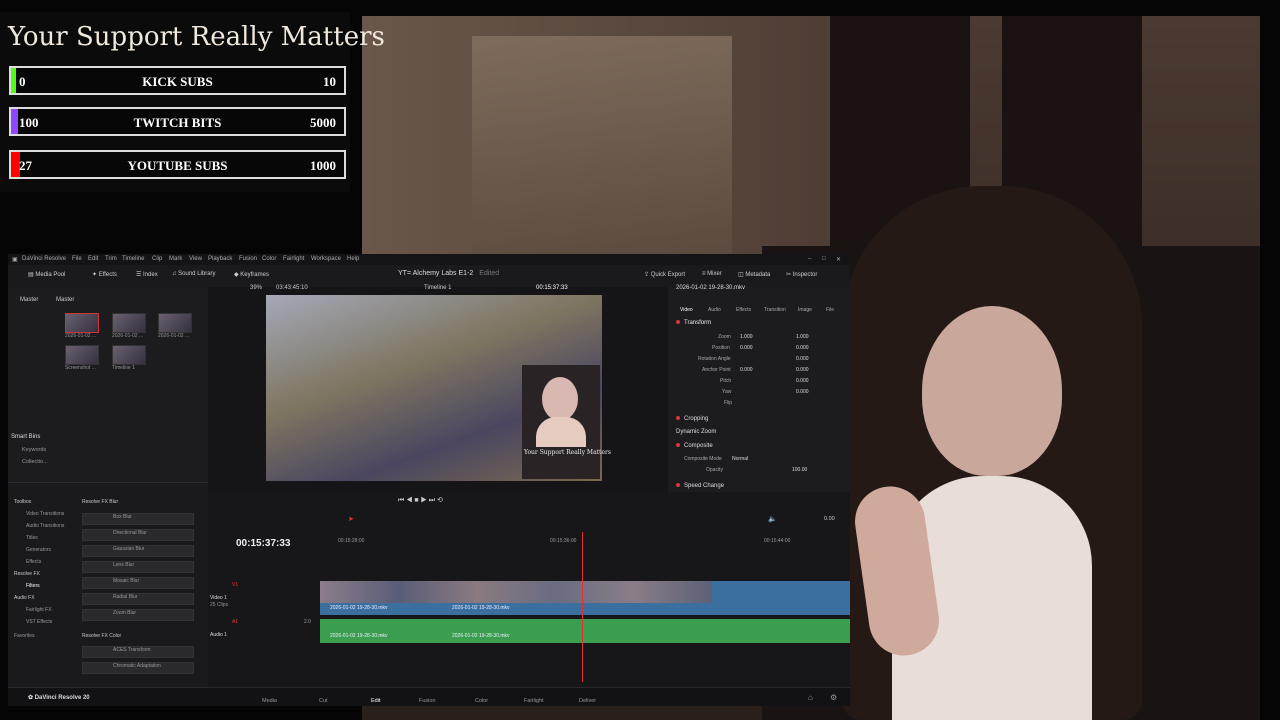 The height and width of the screenshot is (720, 1280). I want to click on fx-directional-blur: Directional Blur, so click(138, 535).